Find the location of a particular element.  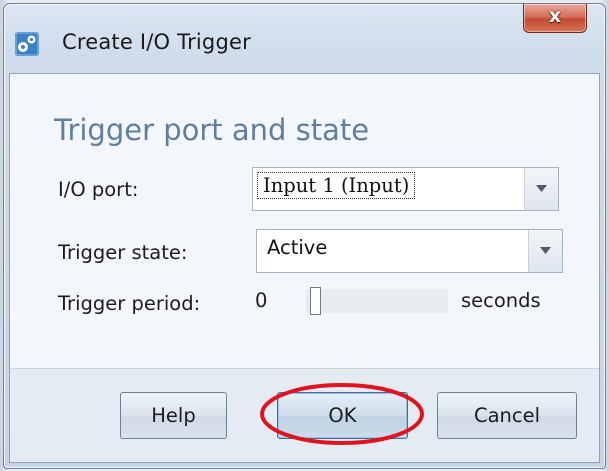

window-title: Create I/O Trigger is located at coordinates (156, 42).